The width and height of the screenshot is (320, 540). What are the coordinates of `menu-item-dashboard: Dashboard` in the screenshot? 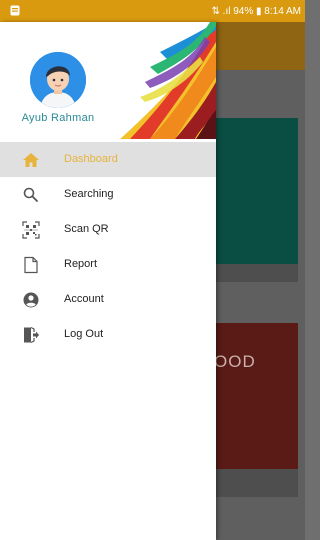 It's located at (108, 159).